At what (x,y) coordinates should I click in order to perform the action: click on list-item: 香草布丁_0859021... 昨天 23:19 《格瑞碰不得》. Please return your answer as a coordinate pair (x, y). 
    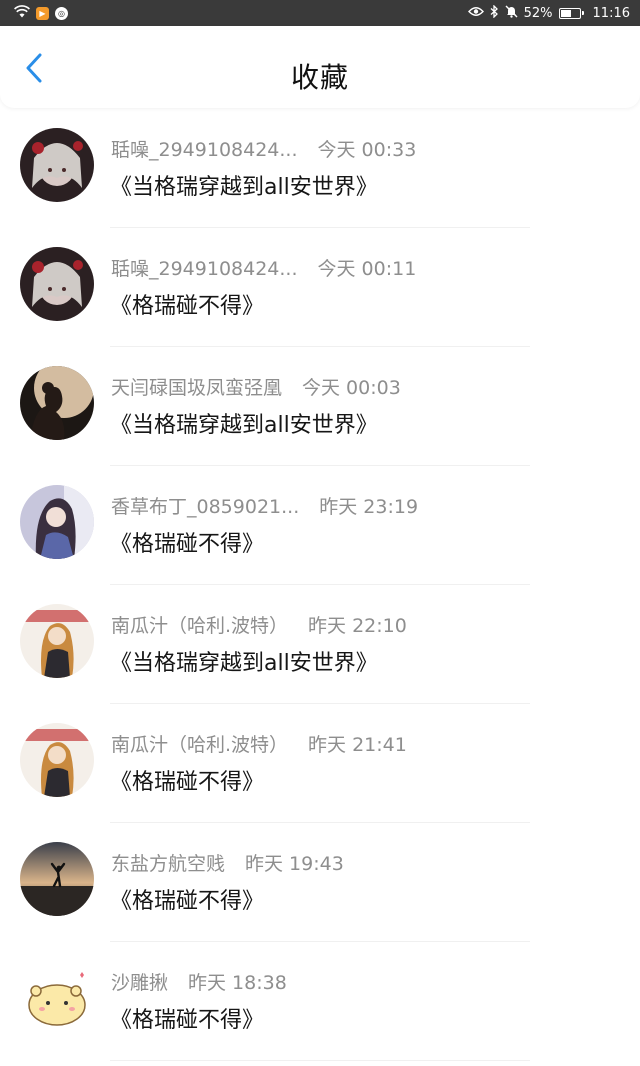
    Looking at the image, I should click on (320, 525).